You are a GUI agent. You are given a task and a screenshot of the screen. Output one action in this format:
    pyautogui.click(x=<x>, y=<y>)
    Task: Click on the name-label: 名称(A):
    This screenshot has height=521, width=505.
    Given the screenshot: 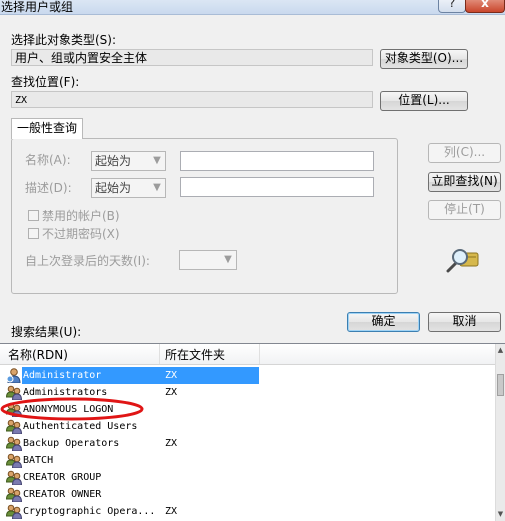 What is the action you would take?
    pyautogui.click(x=48, y=160)
    